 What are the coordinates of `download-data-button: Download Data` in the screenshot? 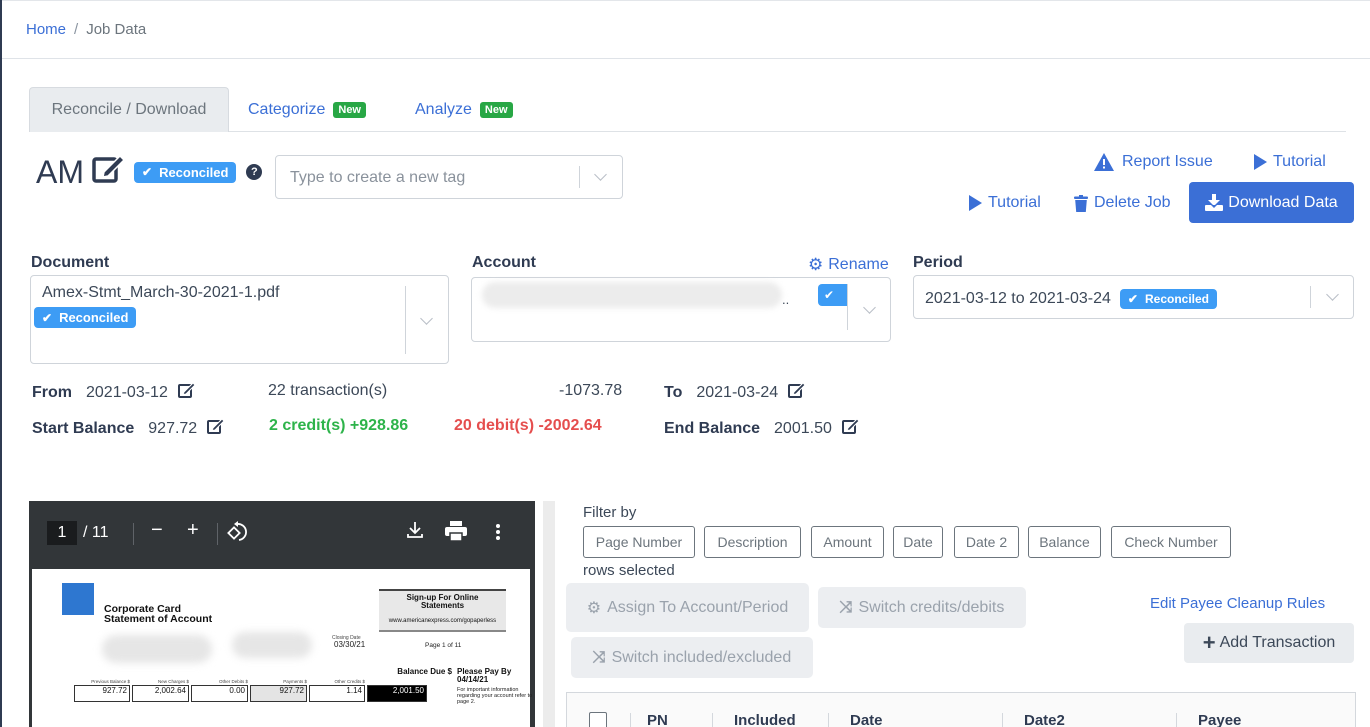 It's located at (1271, 202).